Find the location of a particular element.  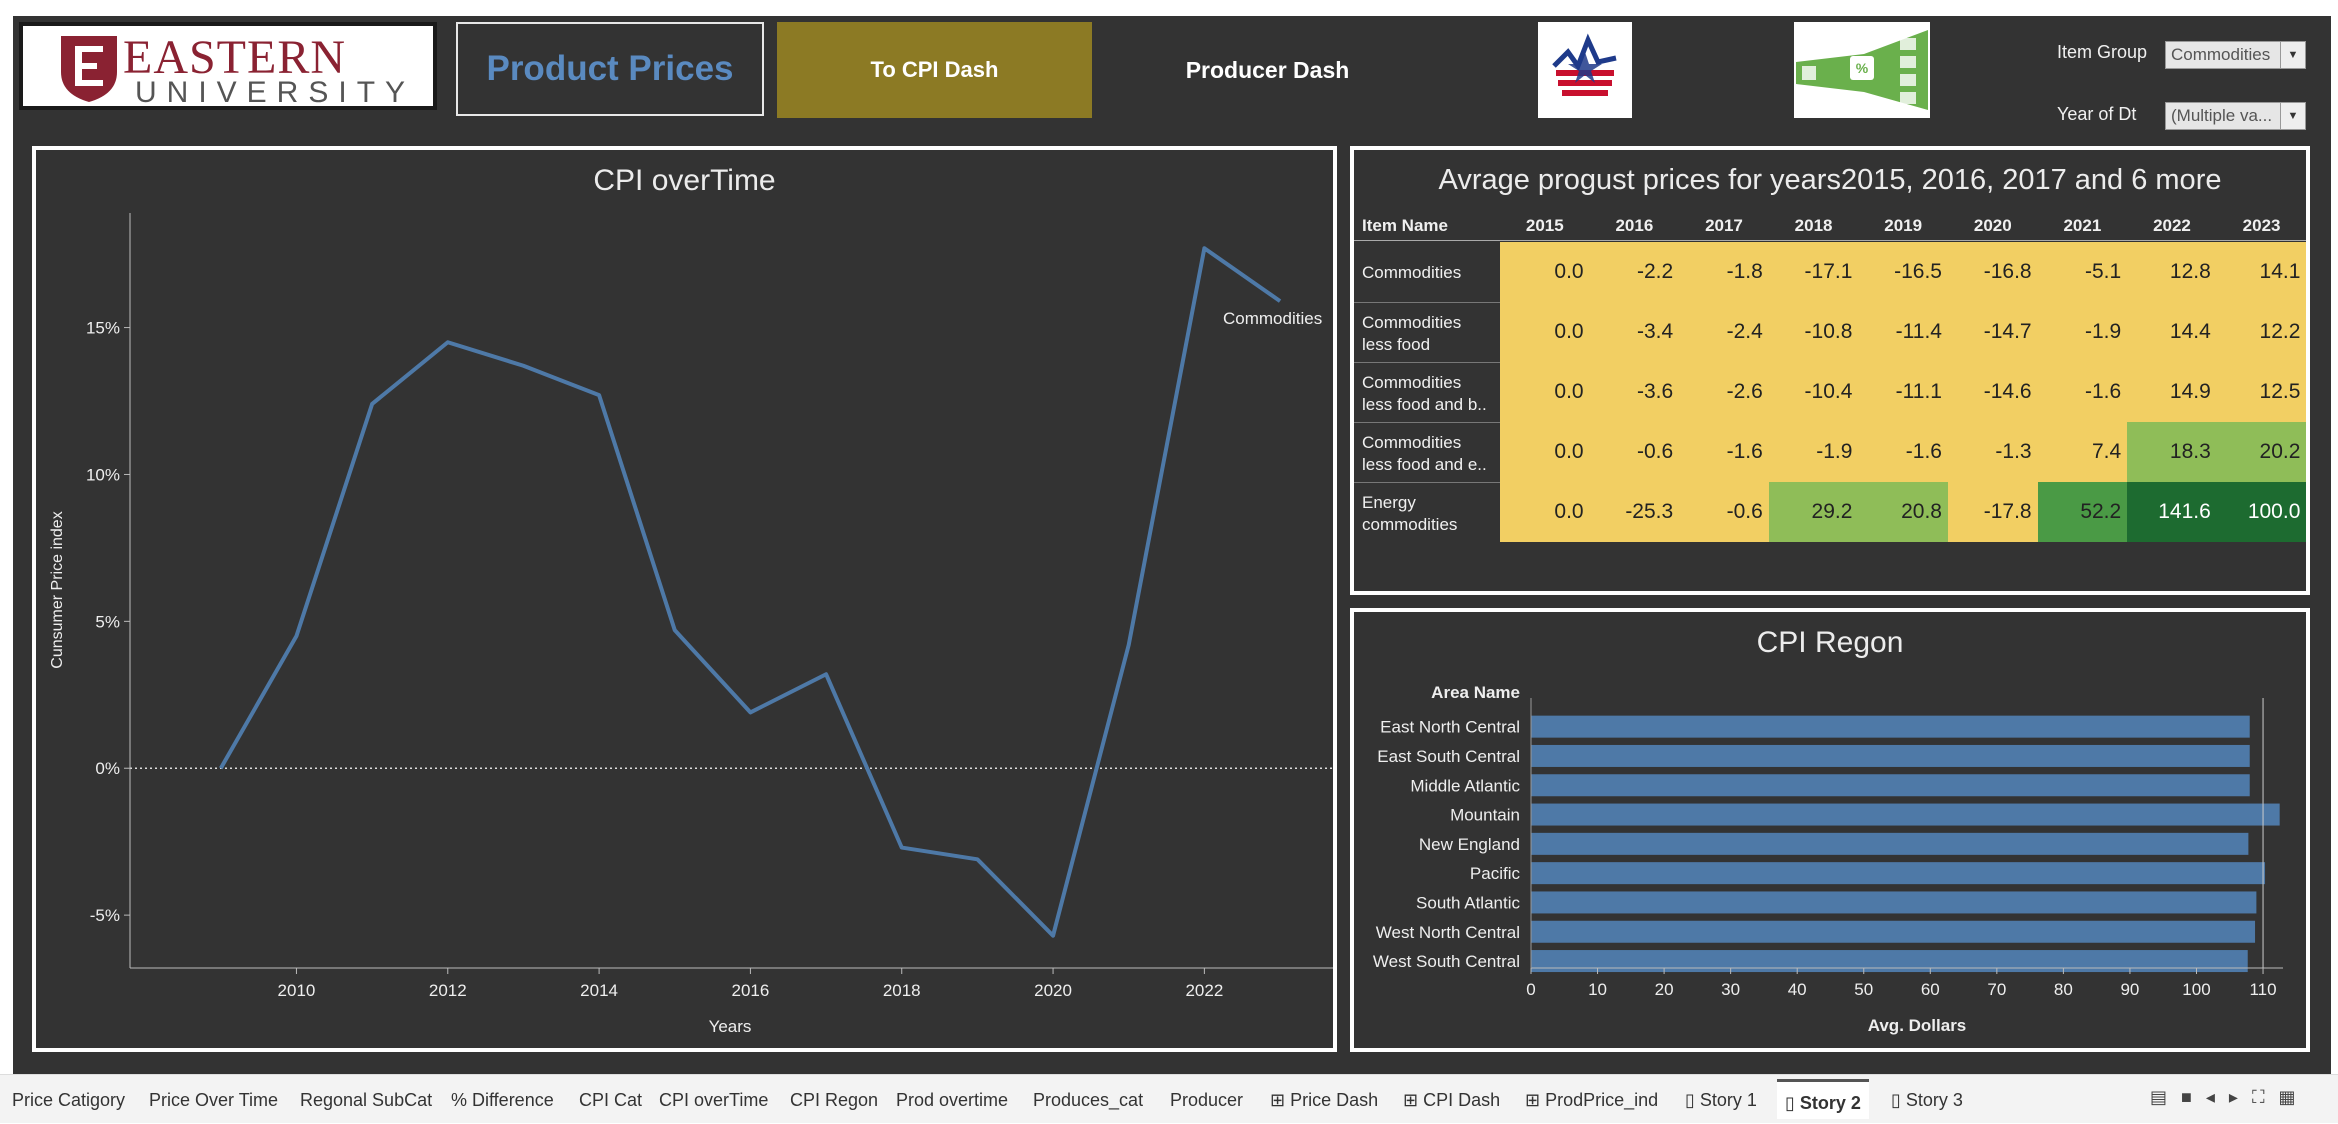

heatmap-cell: 14.4 is located at coordinates (2172, 332).